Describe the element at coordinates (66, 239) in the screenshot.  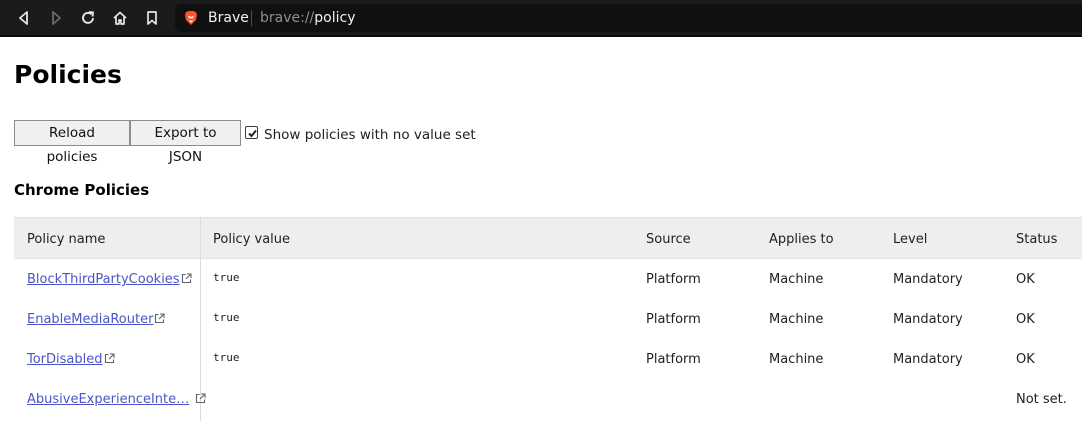
I see `header-policy-name: Policy name` at that location.